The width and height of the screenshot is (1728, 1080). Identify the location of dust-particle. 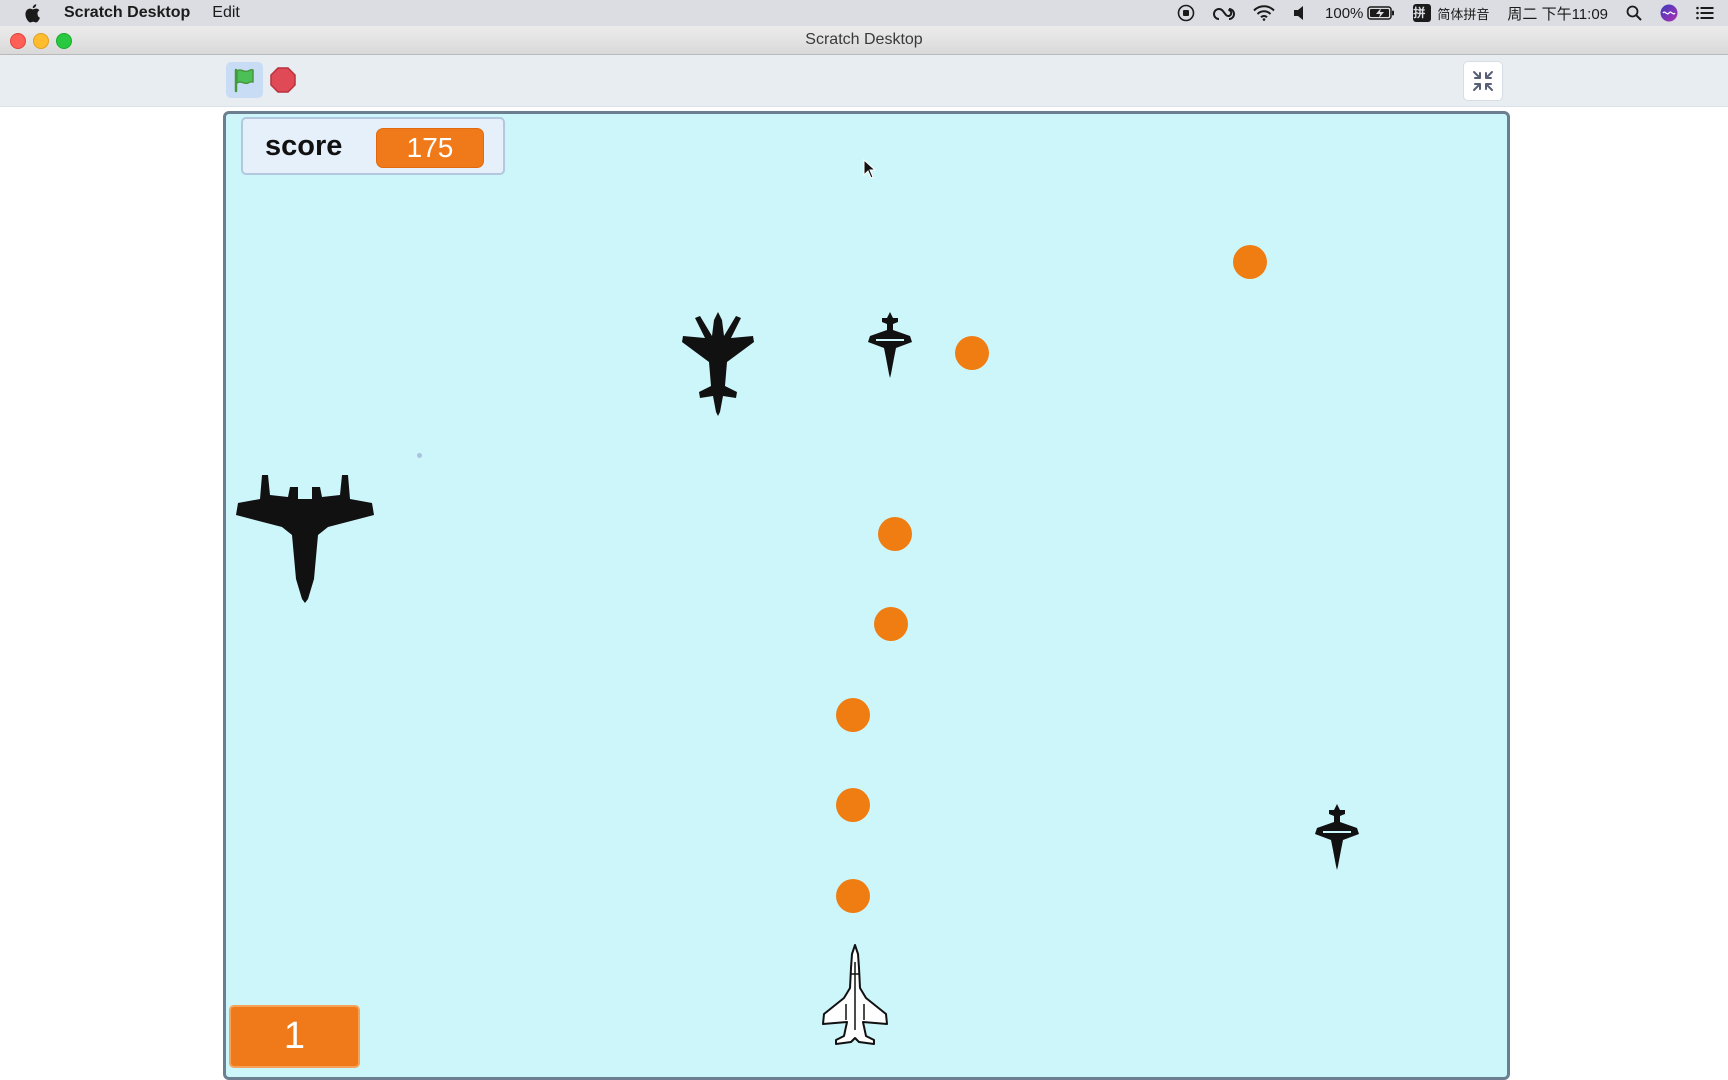
(419, 455).